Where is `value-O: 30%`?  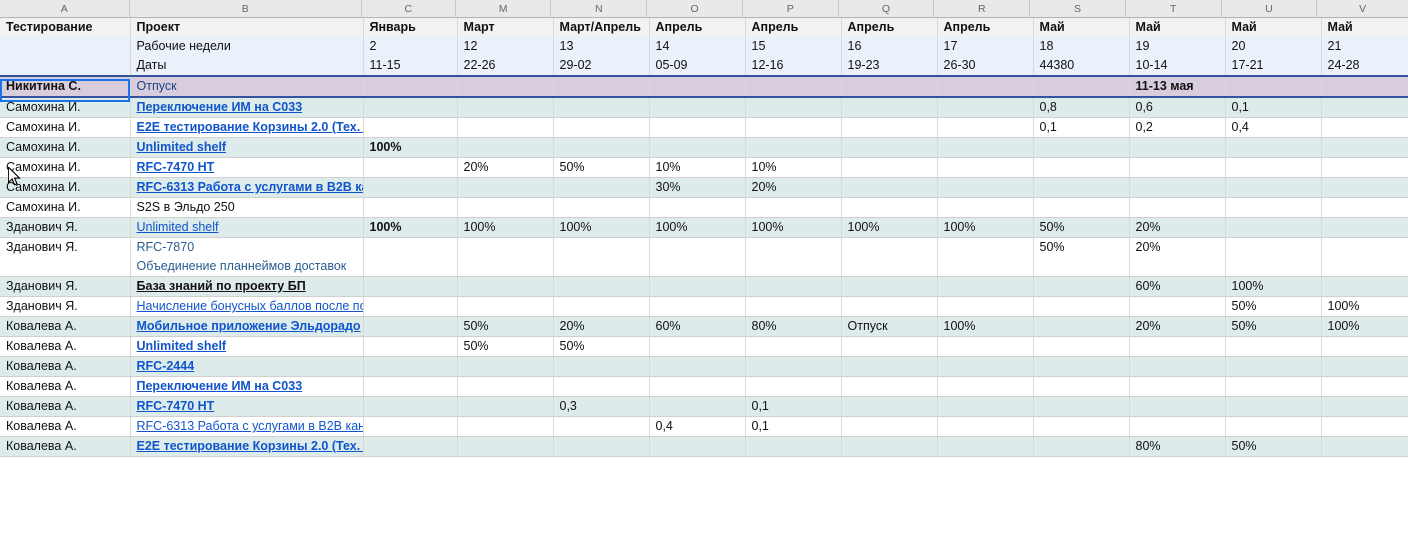 value-O: 30% is located at coordinates (697, 187).